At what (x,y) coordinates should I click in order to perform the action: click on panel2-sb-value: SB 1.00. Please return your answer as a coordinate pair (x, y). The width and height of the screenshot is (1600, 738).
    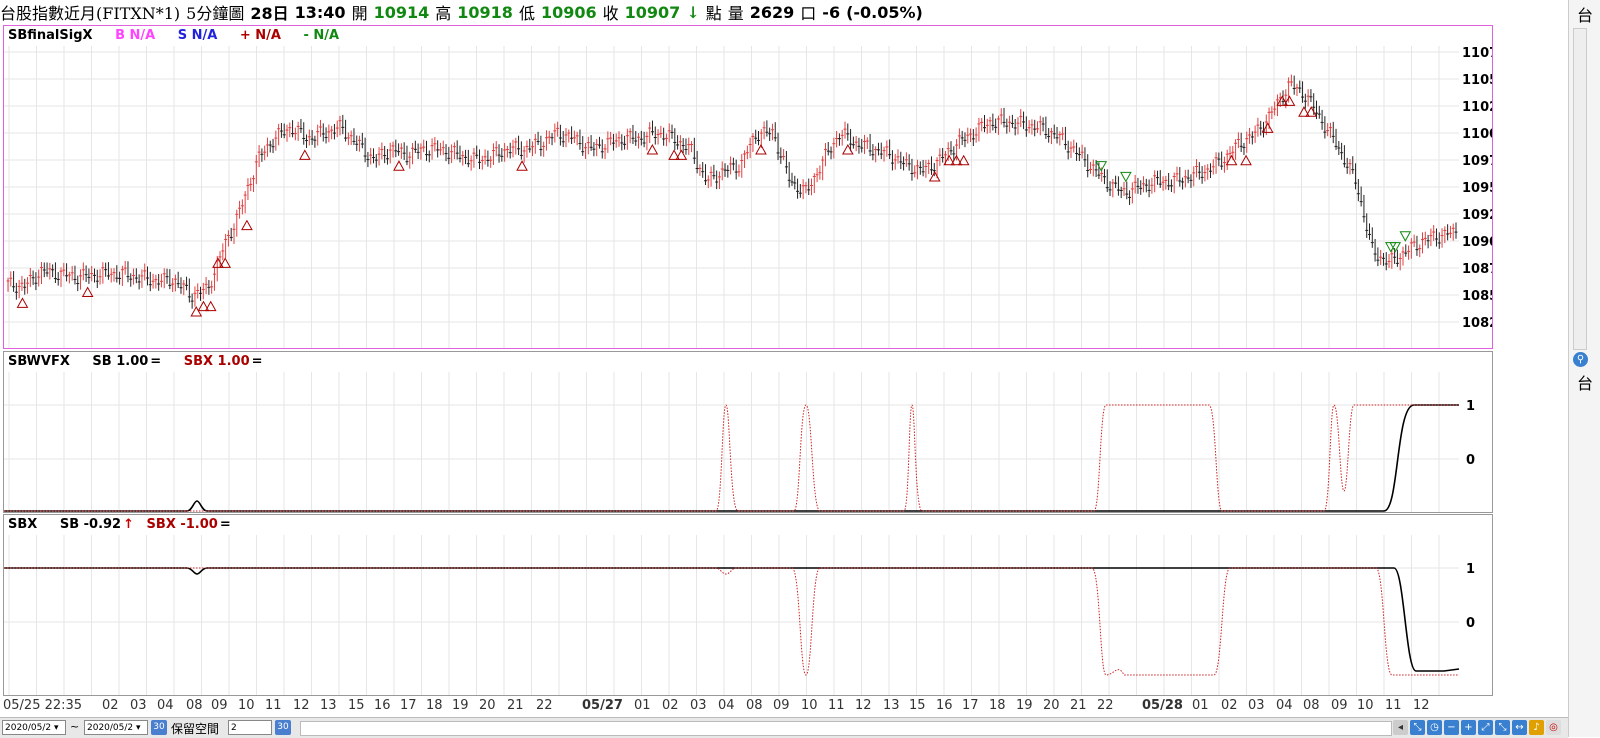
    Looking at the image, I should click on (120, 361).